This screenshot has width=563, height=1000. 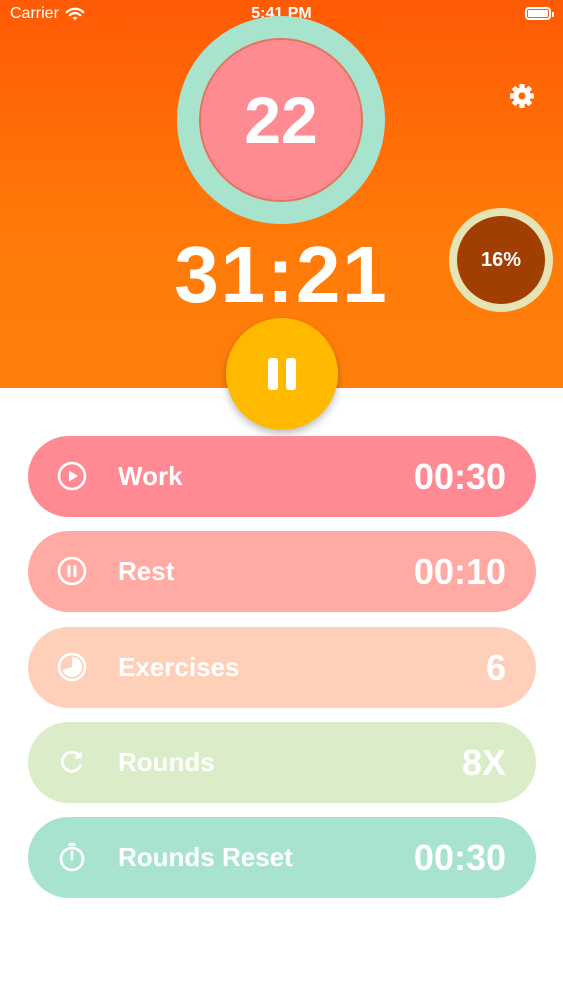 I want to click on progress-percentage: 16%, so click(x=501, y=260).